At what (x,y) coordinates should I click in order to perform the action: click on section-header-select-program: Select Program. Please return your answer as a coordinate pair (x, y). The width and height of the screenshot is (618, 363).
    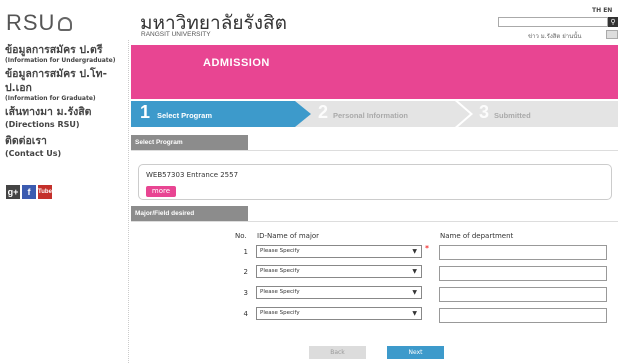
    Looking at the image, I should click on (189, 142).